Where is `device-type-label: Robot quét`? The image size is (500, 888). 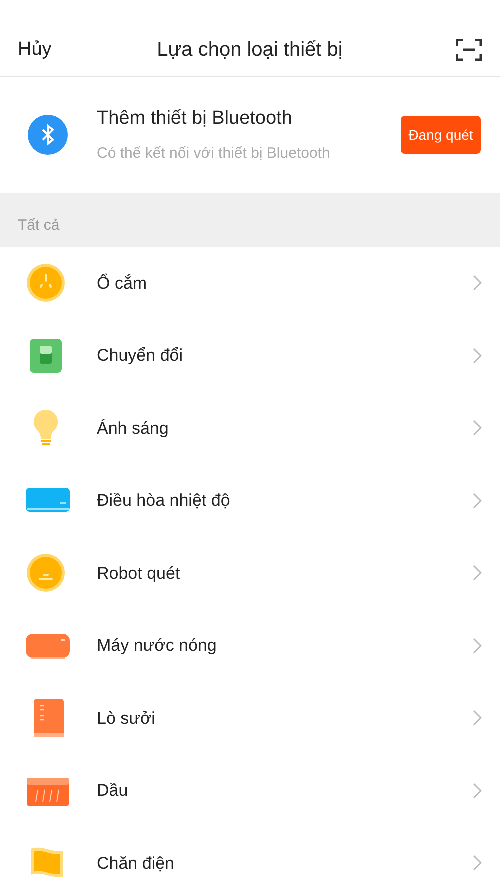
device-type-label: Robot quét is located at coordinates (139, 573).